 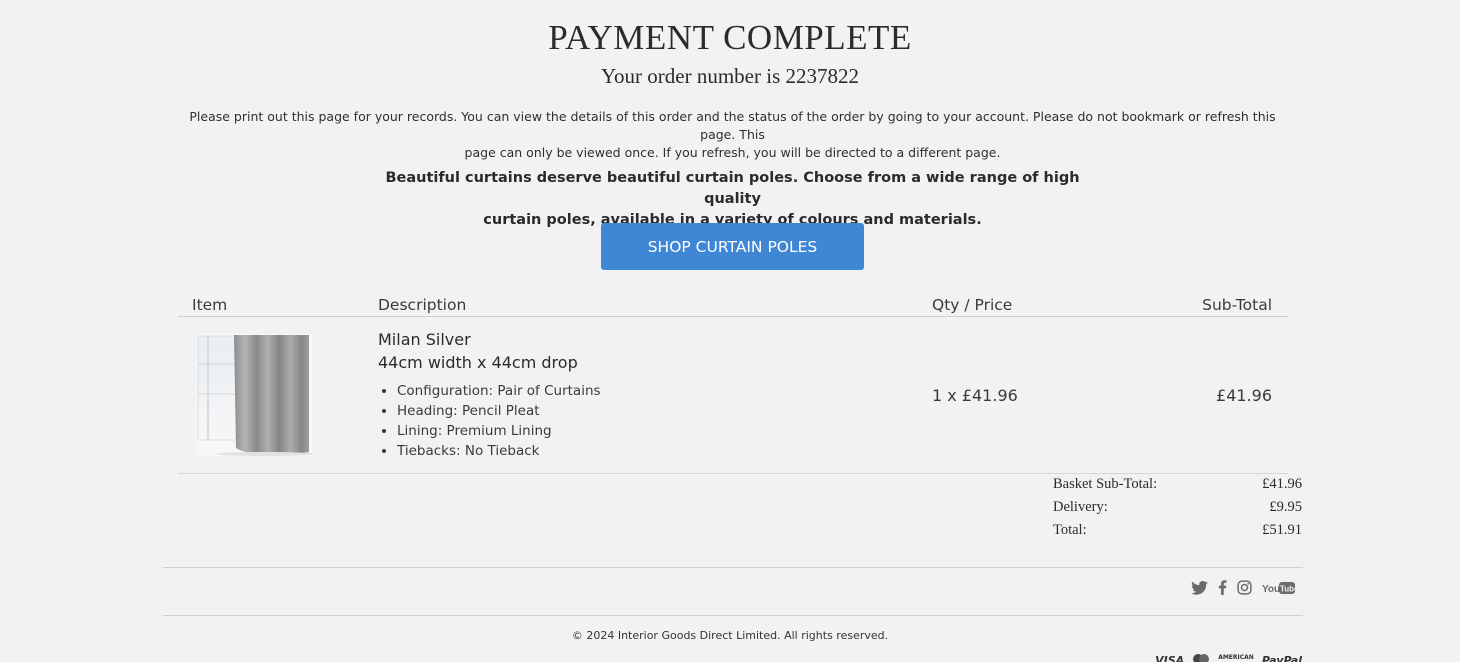 What do you see at coordinates (733, 615) in the screenshot?
I see `footer-divider-bottom` at bounding box center [733, 615].